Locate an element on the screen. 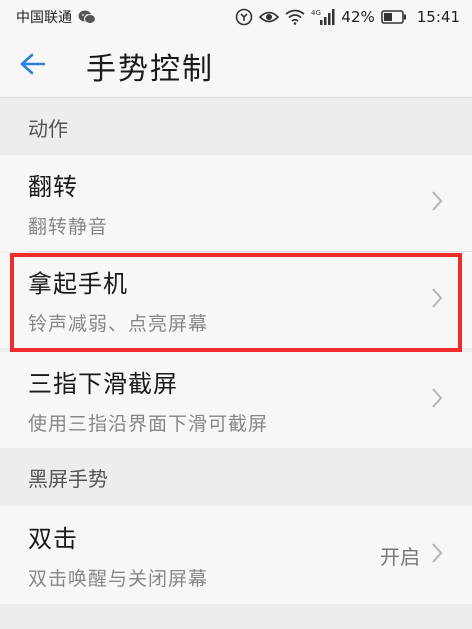 This screenshot has height=629, width=472. item-subtitle: 翻转静音 is located at coordinates (68, 227).